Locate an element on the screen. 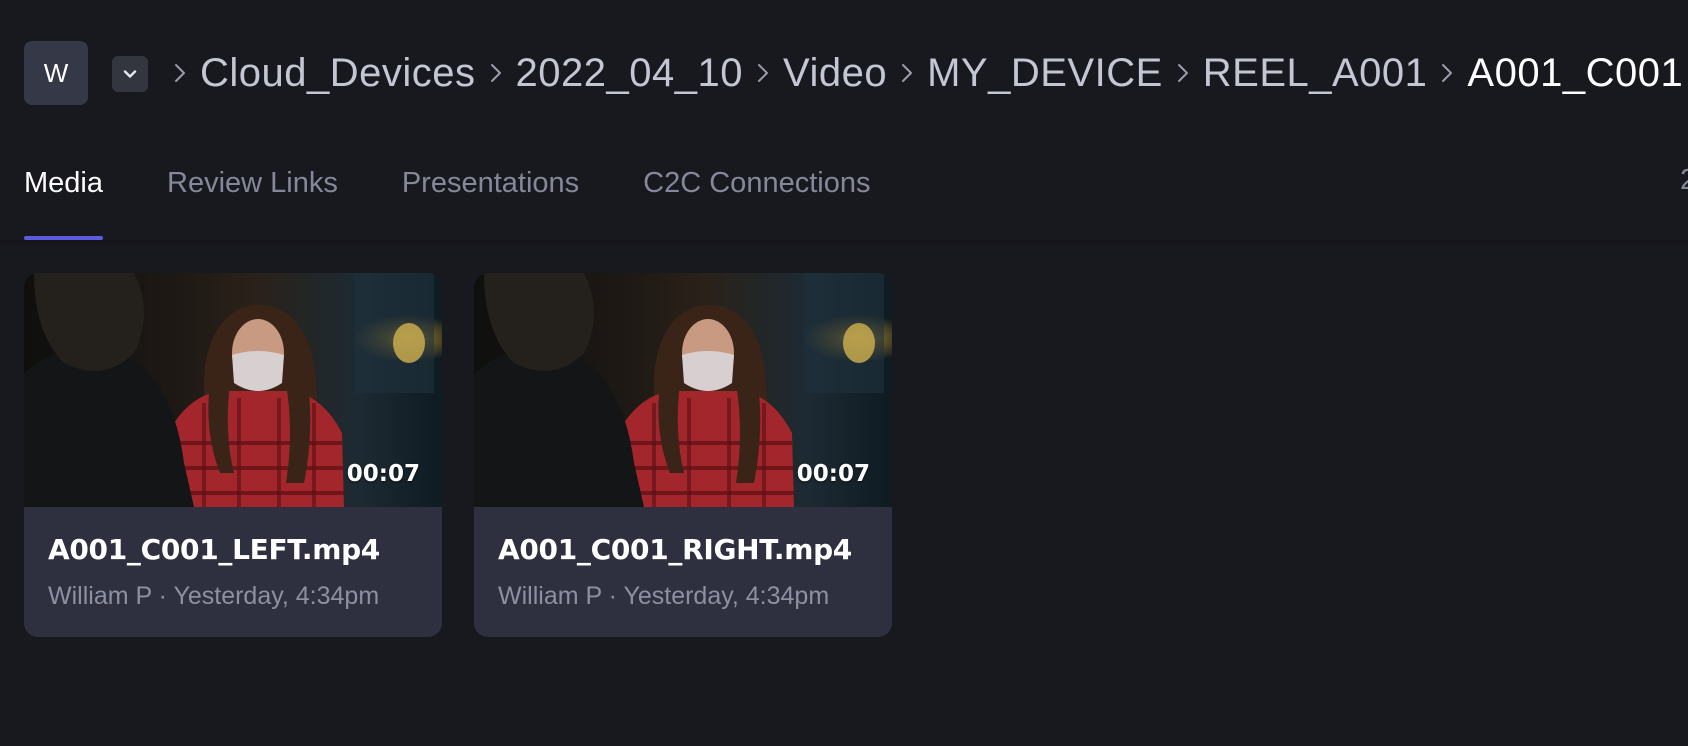 The image size is (1688, 746). breadcrumb-item-cloud-devices: Cloud_Devices is located at coordinates (338, 73).